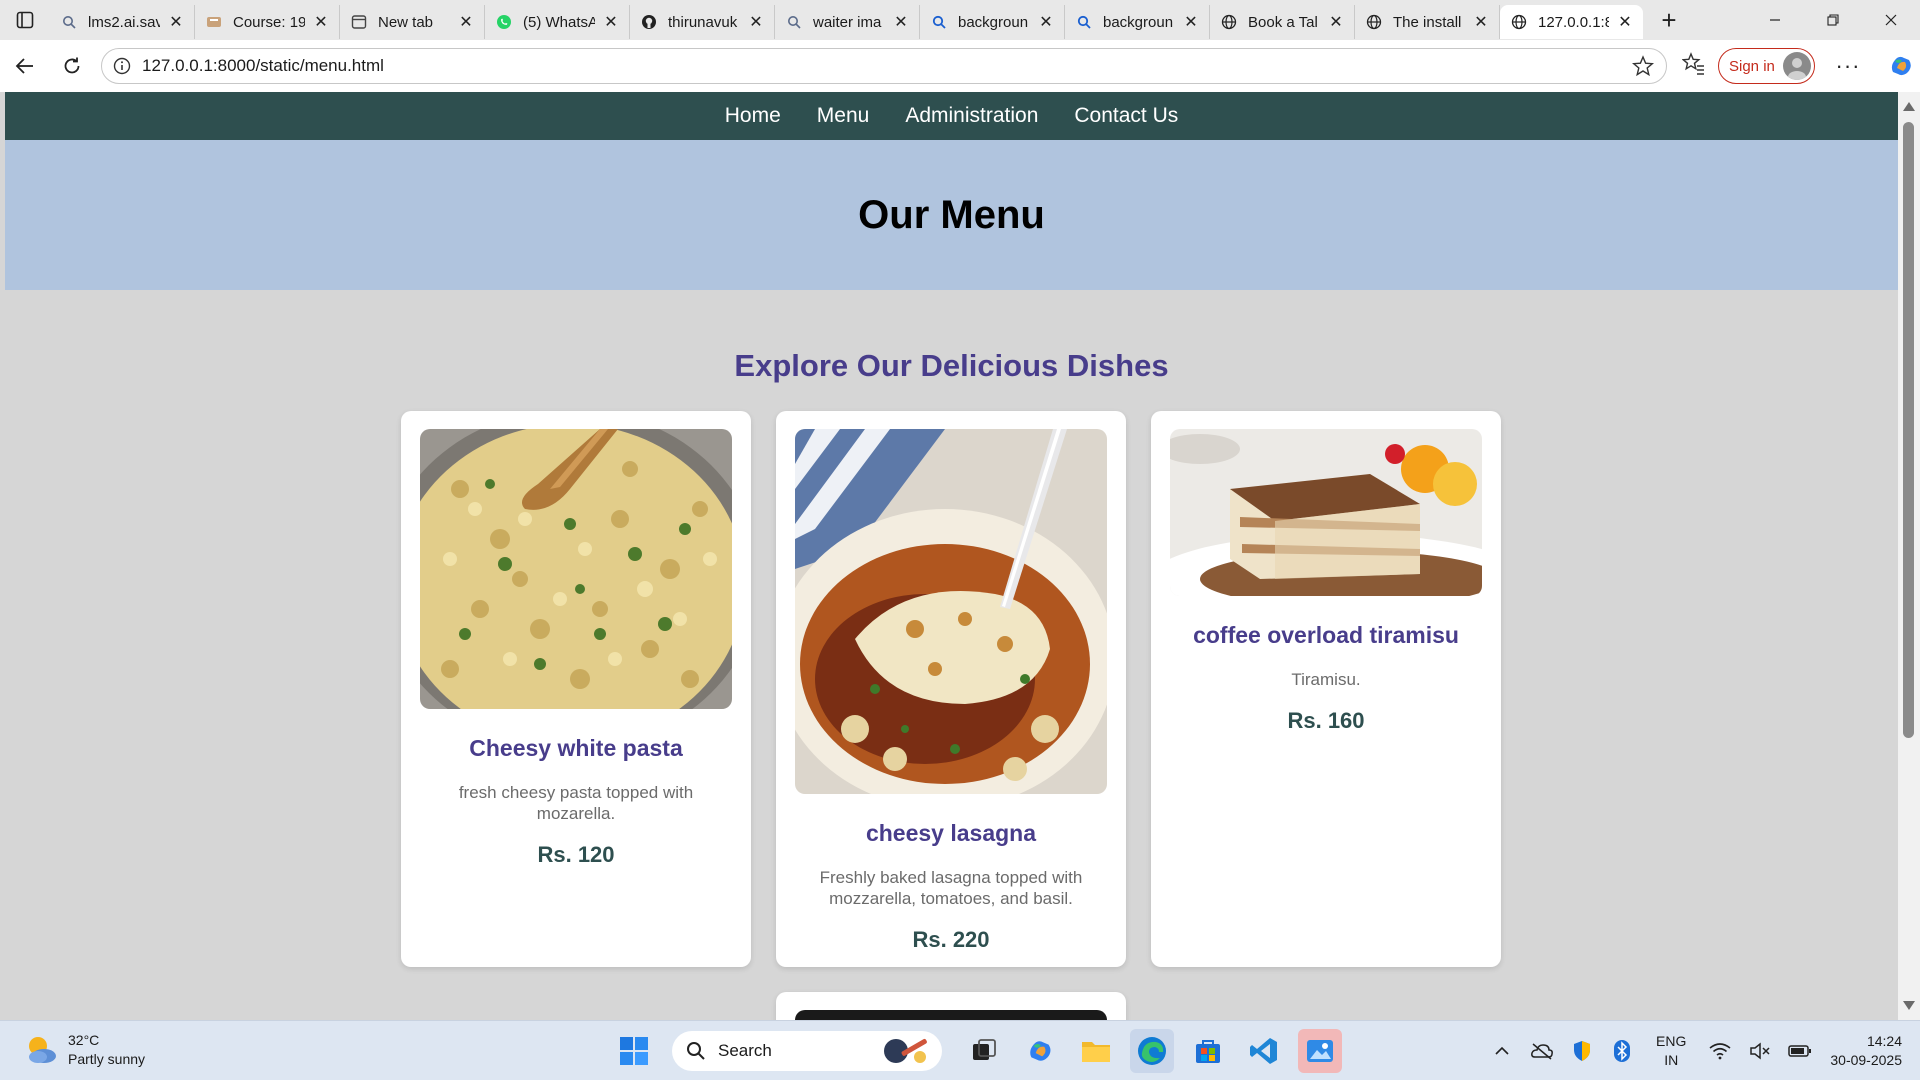 The height and width of the screenshot is (1080, 1920). What do you see at coordinates (557, 22) in the screenshot?
I see `browser-tab: (5) WhatsA ✕` at bounding box center [557, 22].